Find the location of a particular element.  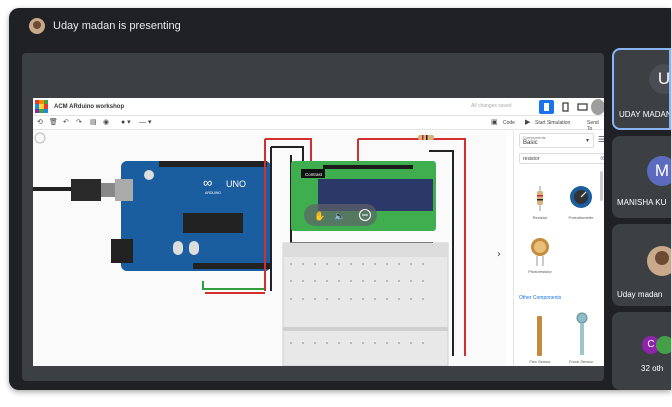

tinkercad-header: ACM ARduino workshop All changes saved is located at coordinates (318, 107).